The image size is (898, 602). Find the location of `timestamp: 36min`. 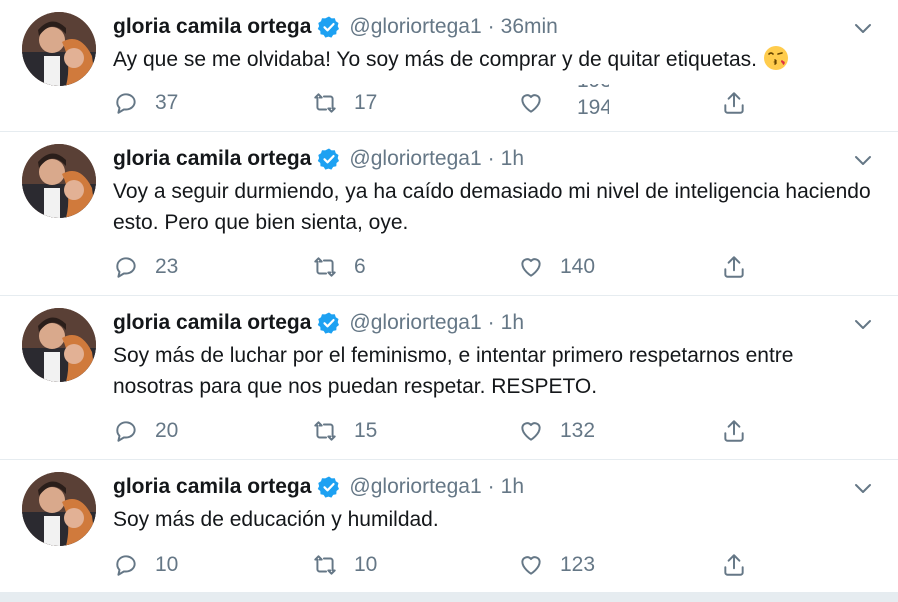

timestamp: 36min is located at coordinates (529, 27).